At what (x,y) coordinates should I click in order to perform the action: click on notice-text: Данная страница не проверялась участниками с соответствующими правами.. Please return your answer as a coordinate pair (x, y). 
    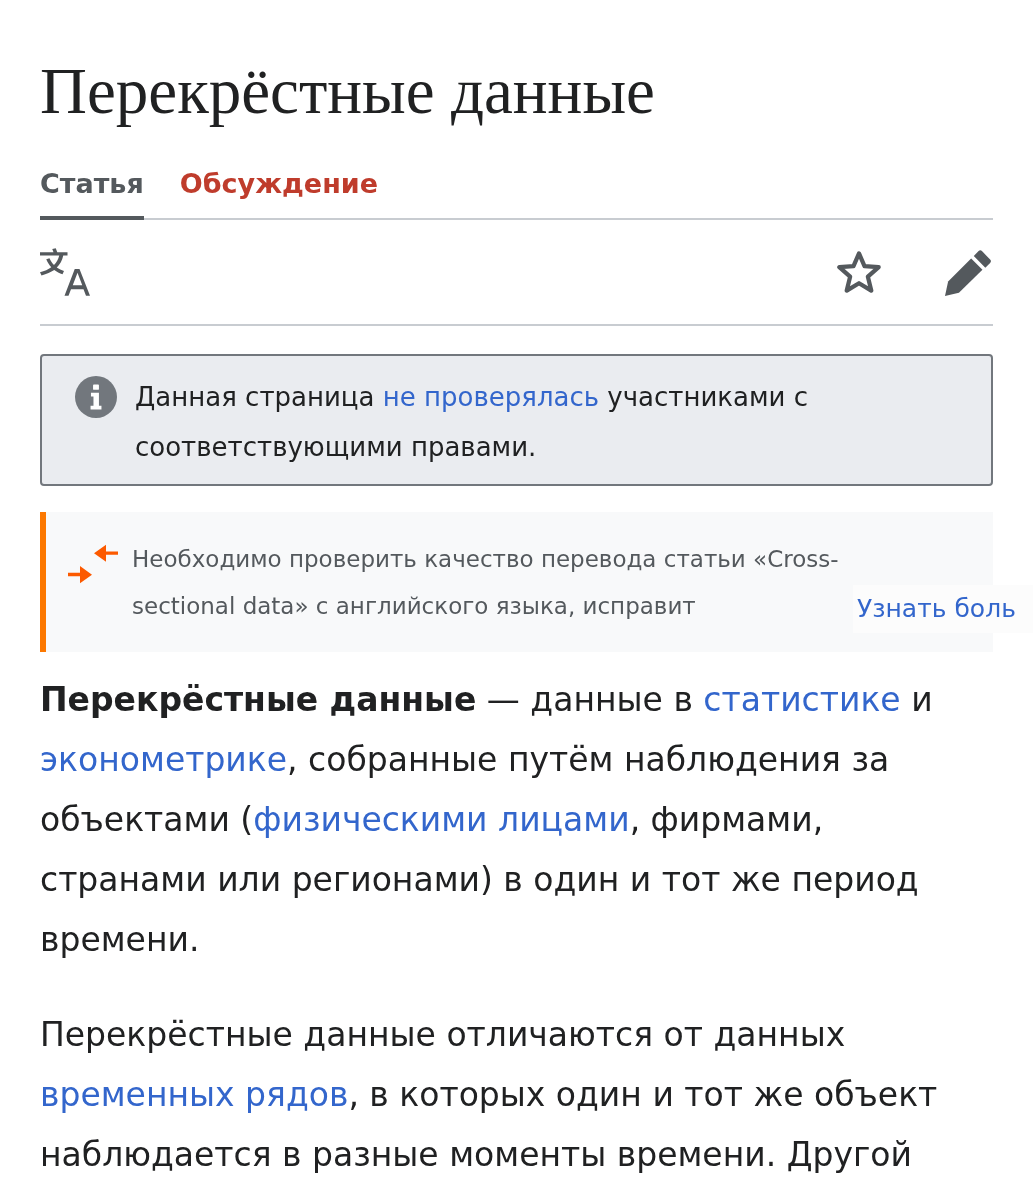
    Looking at the image, I should click on (472, 422).